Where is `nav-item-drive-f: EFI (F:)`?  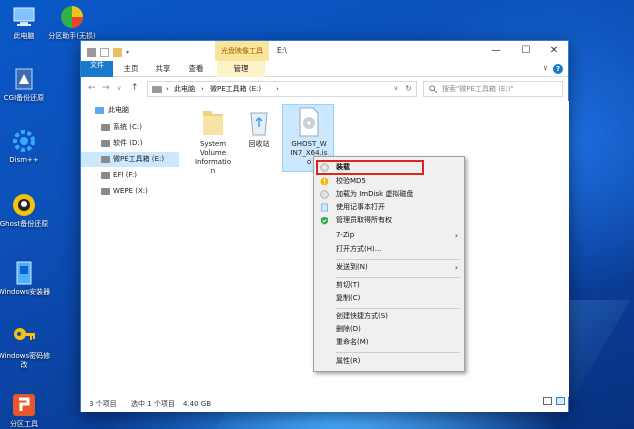 nav-item-drive-f: EFI (F:) is located at coordinates (130, 175).